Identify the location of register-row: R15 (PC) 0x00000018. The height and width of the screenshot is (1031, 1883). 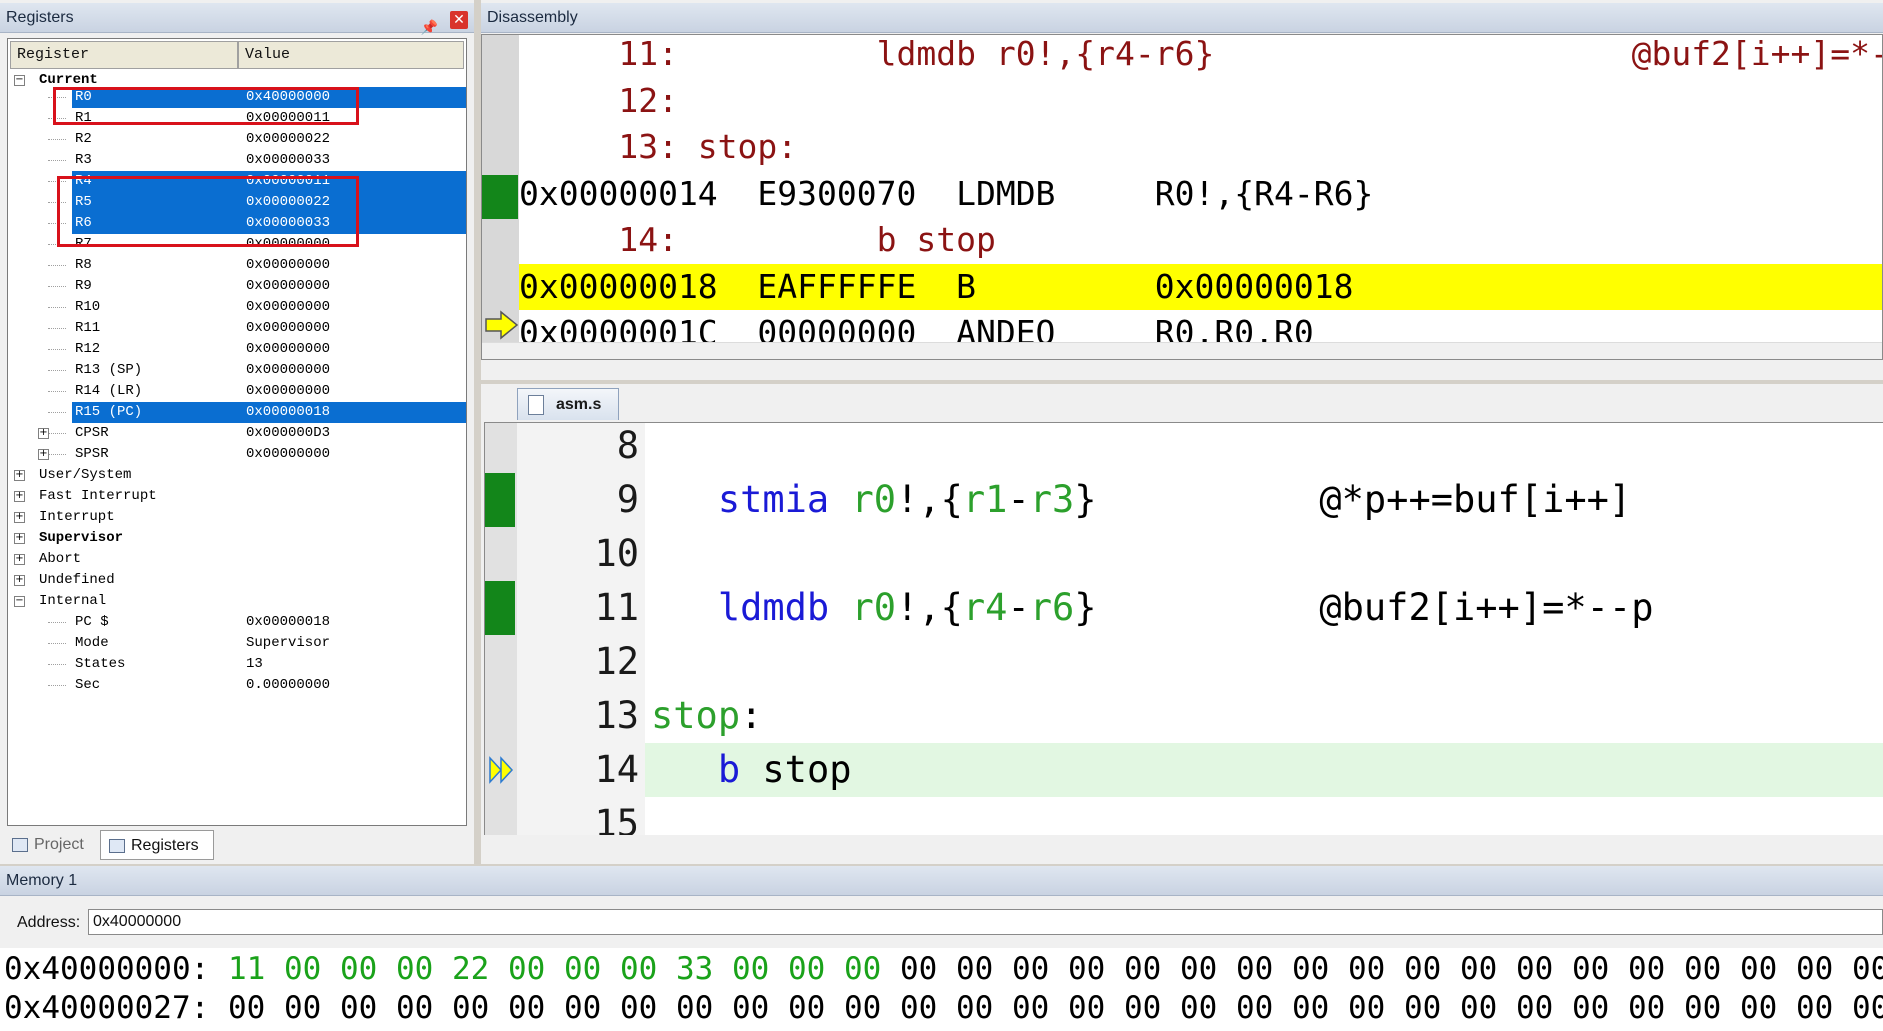
(237, 412).